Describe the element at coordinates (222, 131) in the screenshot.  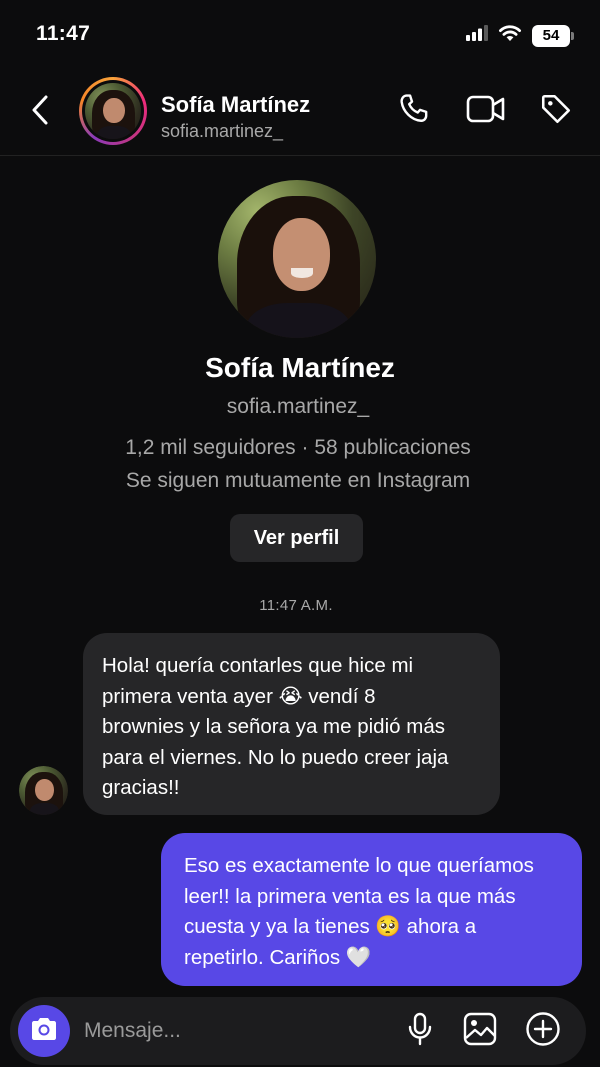
I see `contact-handle: sofia.martinez_` at that location.